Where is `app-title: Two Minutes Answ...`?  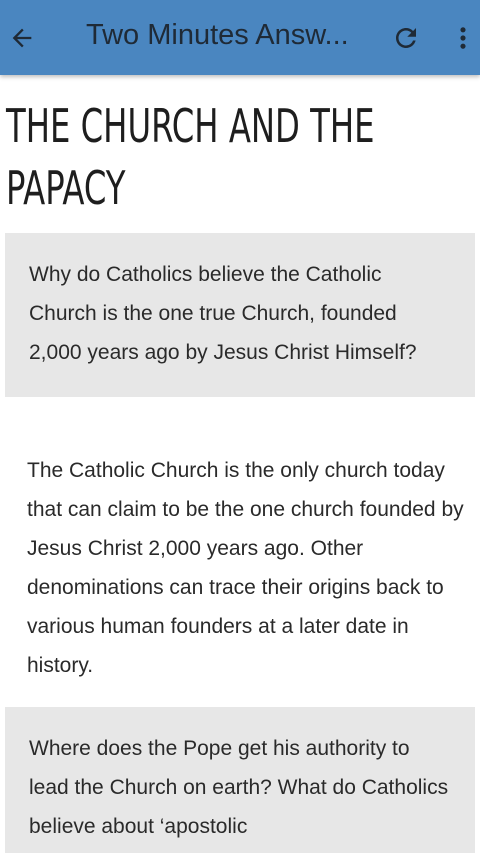
app-title: Two Minutes Answ... is located at coordinates (217, 35).